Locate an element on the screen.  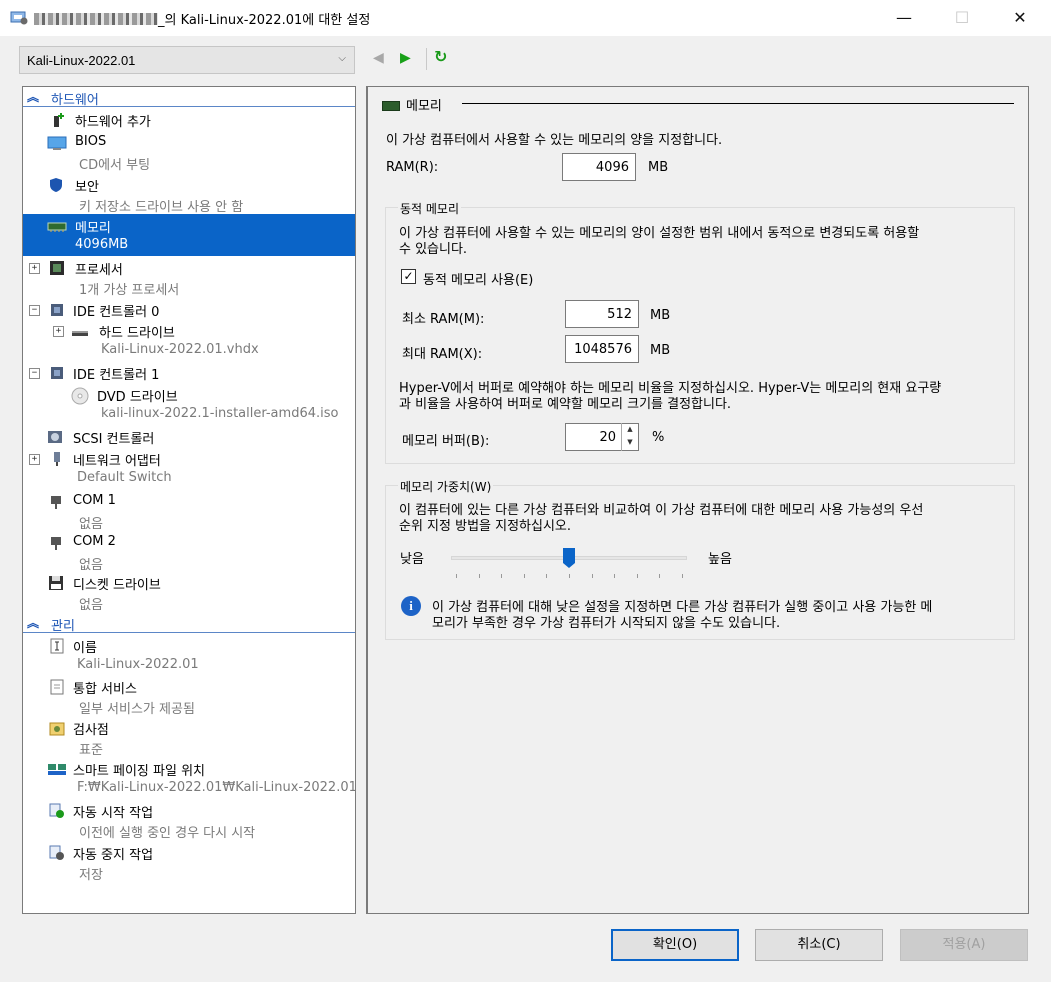
header-divider is located at coordinates (738, 103).